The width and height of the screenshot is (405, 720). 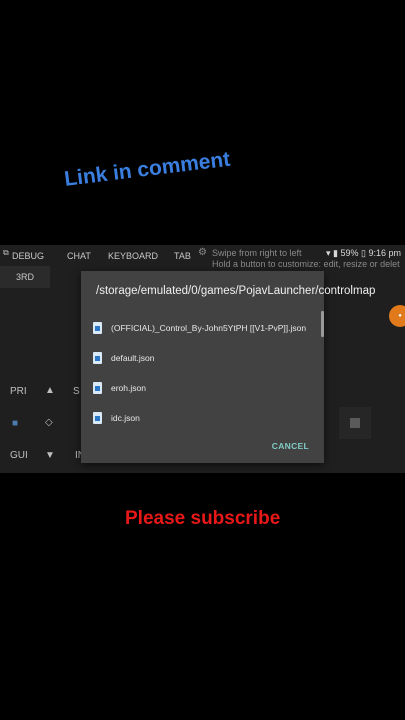 I want to click on window-icon: ⧉, so click(x=6, y=252).